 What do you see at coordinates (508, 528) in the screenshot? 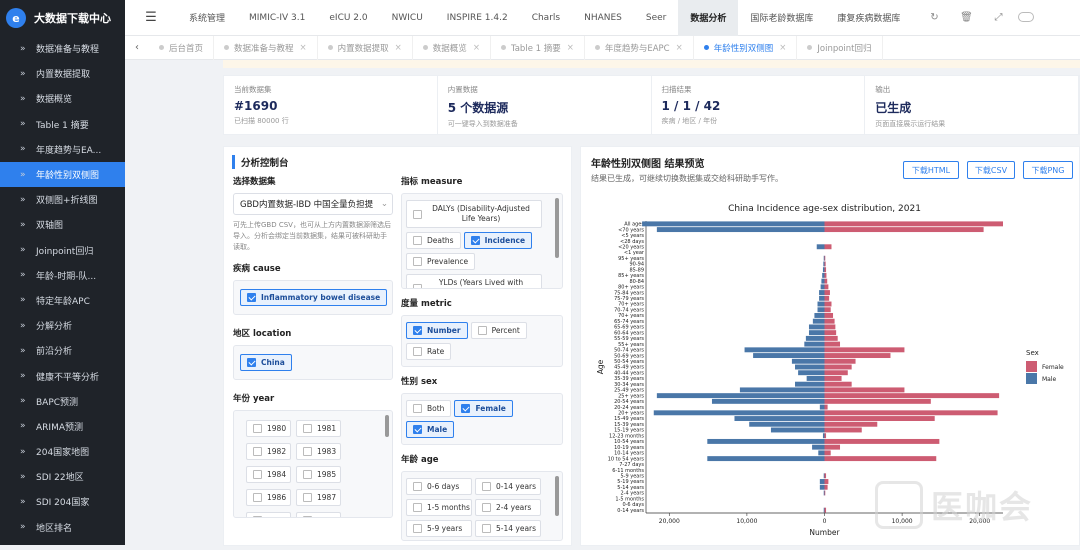
I see `age-chip: 5-14 years` at bounding box center [508, 528].